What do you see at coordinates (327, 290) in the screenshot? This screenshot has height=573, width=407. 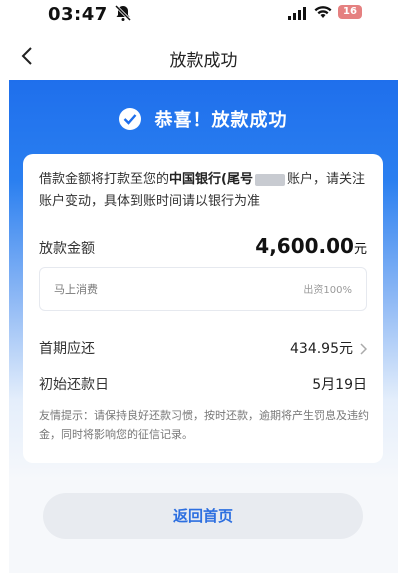 I see `funding-share: 出资100%` at bounding box center [327, 290].